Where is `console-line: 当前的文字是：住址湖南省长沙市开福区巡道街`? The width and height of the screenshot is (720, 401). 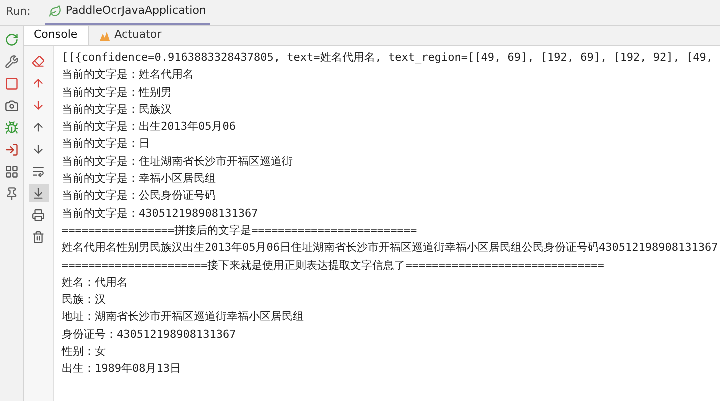
console-line: 当前的文字是：住址湖南省长沙市开福区巡道街 is located at coordinates (177, 162).